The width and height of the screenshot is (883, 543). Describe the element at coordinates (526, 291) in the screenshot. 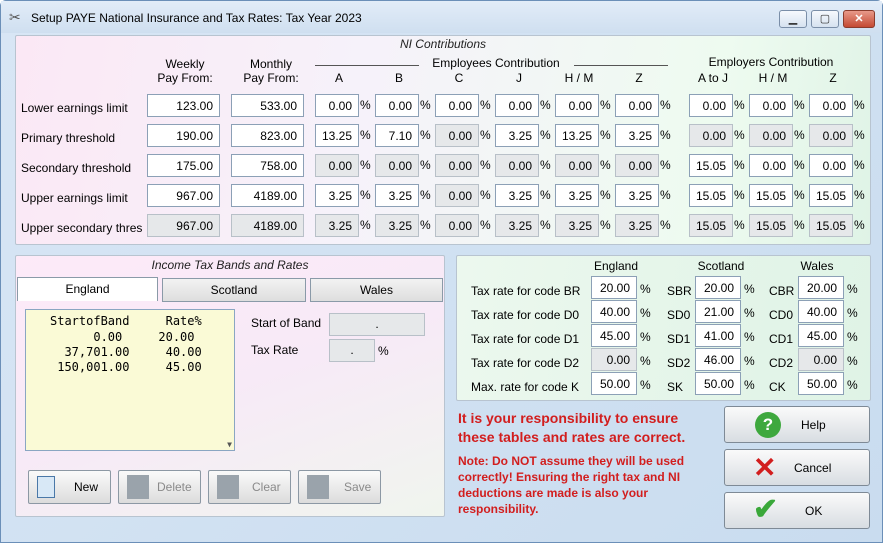

I see `tax-code-label: Tax rate for code BR` at that location.